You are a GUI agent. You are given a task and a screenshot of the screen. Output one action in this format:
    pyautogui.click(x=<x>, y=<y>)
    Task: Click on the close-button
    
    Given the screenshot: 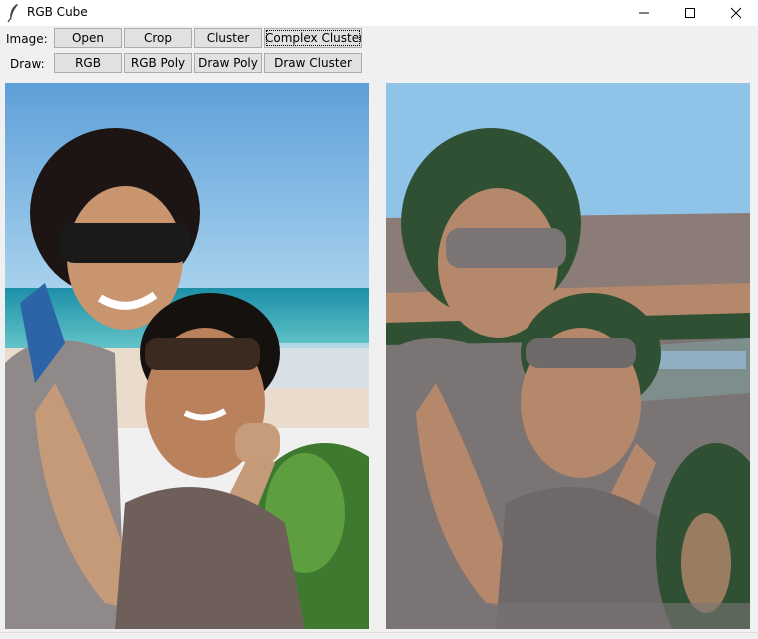 What is the action you would take?
    pyautogui.click(x=735, y=13)
    